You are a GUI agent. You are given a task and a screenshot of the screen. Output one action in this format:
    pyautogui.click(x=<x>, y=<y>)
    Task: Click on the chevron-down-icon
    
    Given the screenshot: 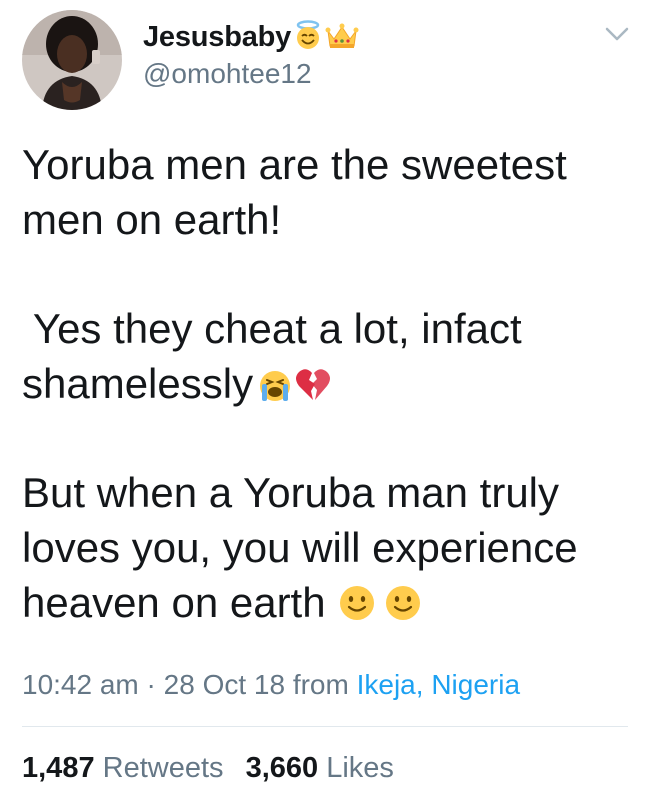 What is the action you would take?
    pyautogui.click(x=617, y=34)
    